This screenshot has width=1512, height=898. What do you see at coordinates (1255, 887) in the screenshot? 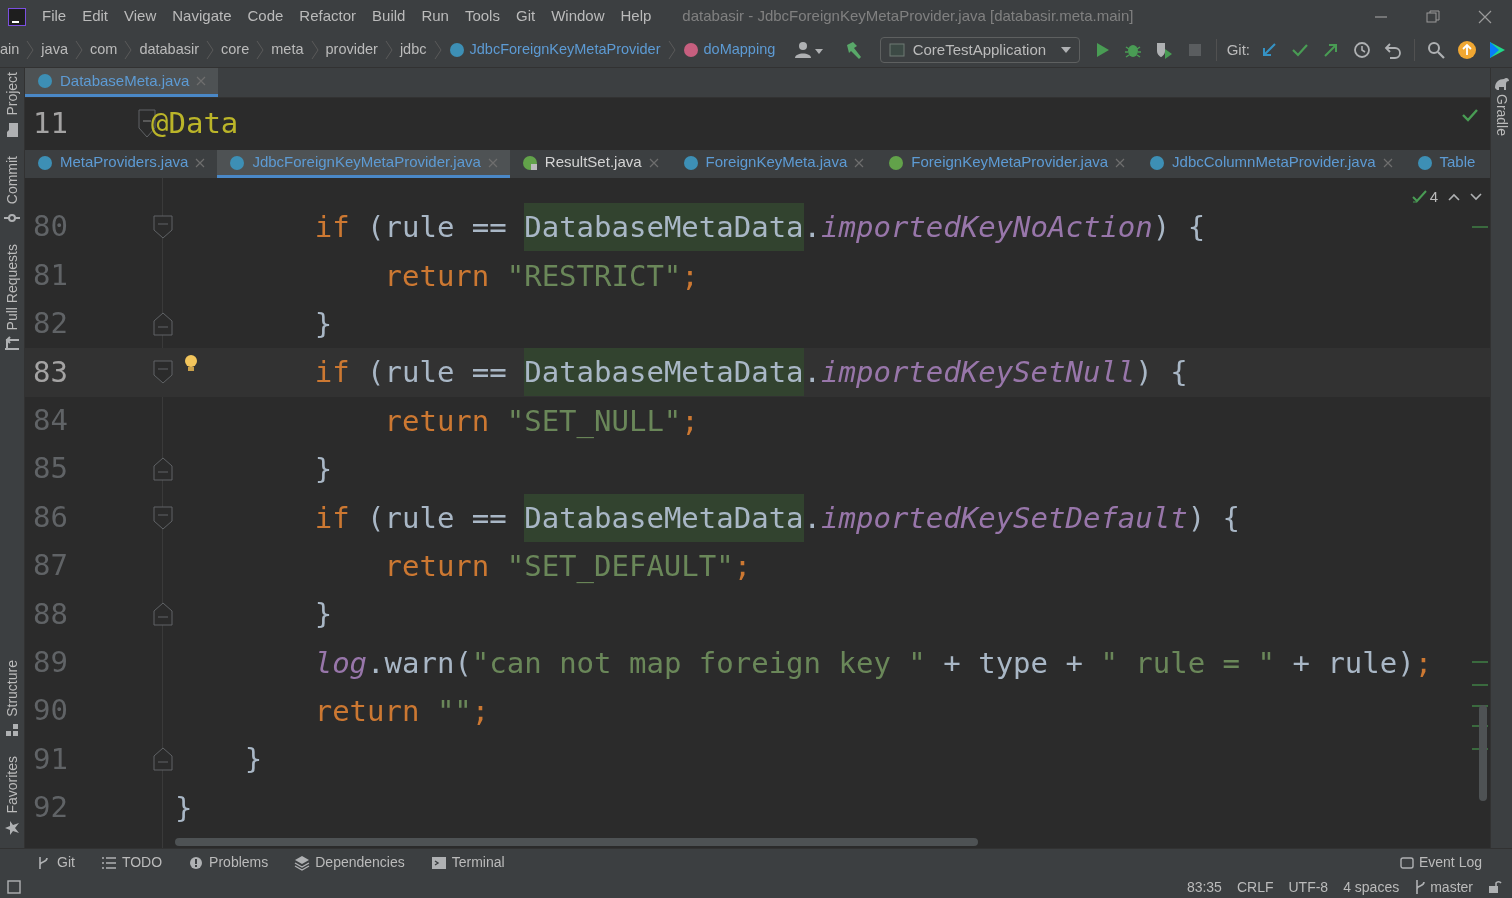
I see `line-separator: CRLF` at bounding box center [1255, 887].